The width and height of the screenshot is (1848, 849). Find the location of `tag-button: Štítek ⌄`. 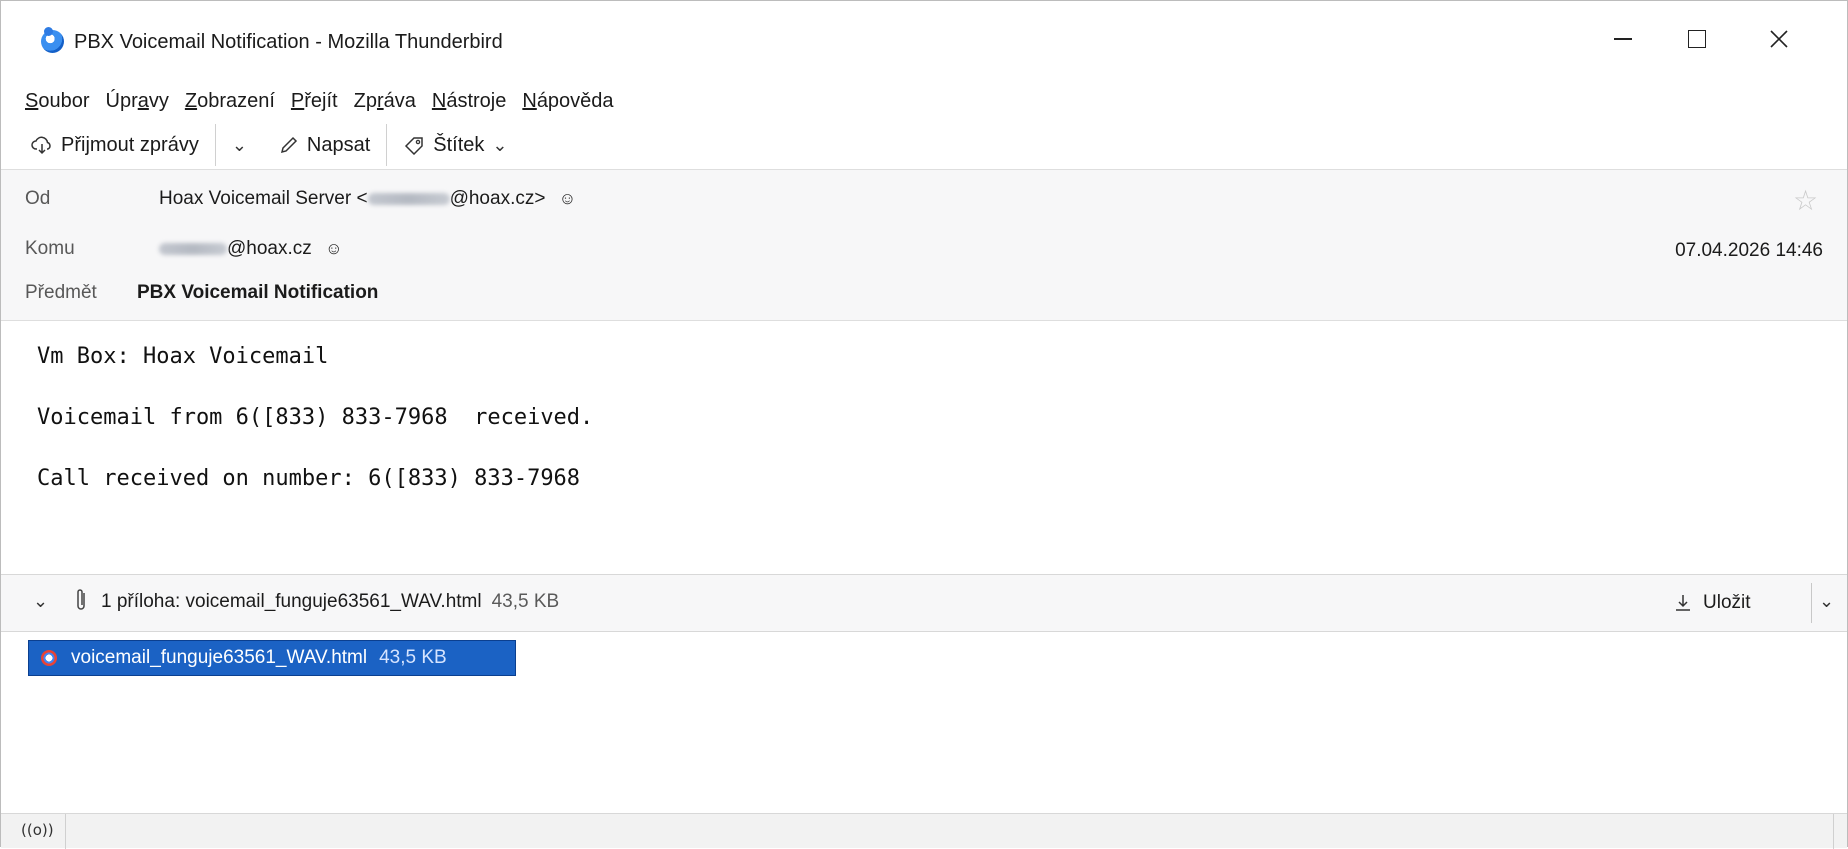

tag-button: Štítek ⌄ is located at coordinates (455, 145).